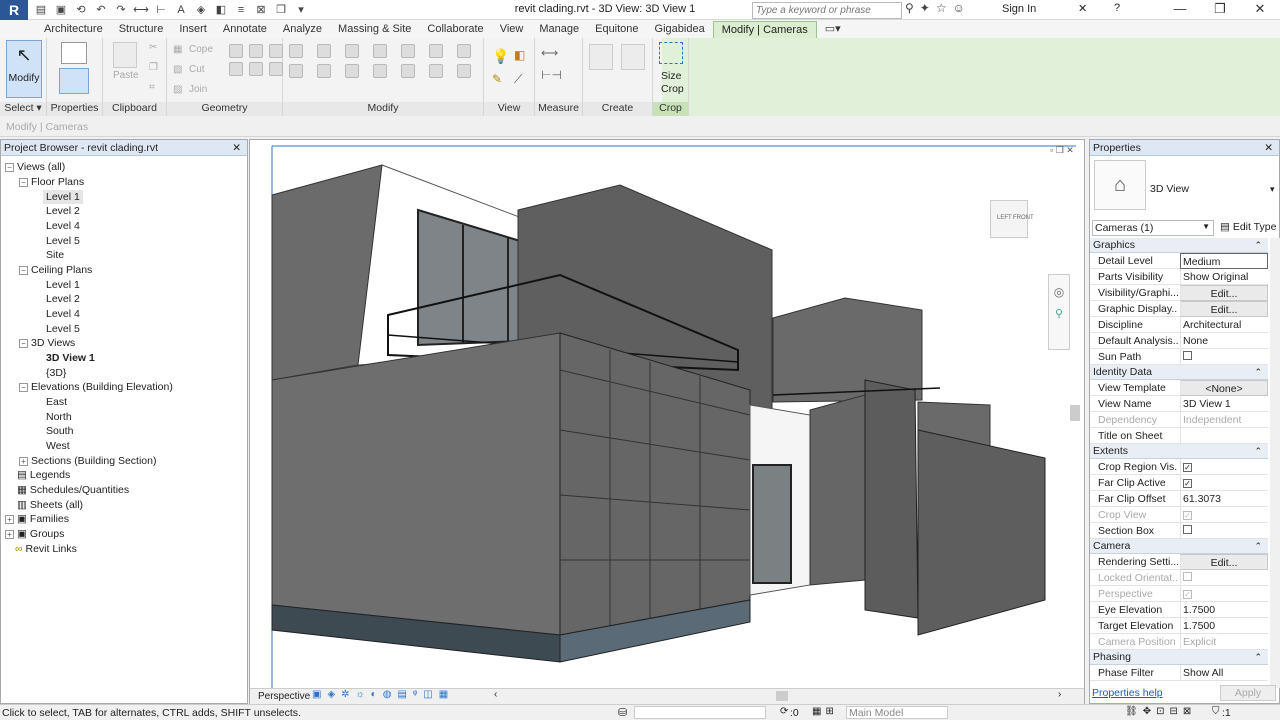  I want to click on close-hidden-icon: ⊠, so click(261, 10).